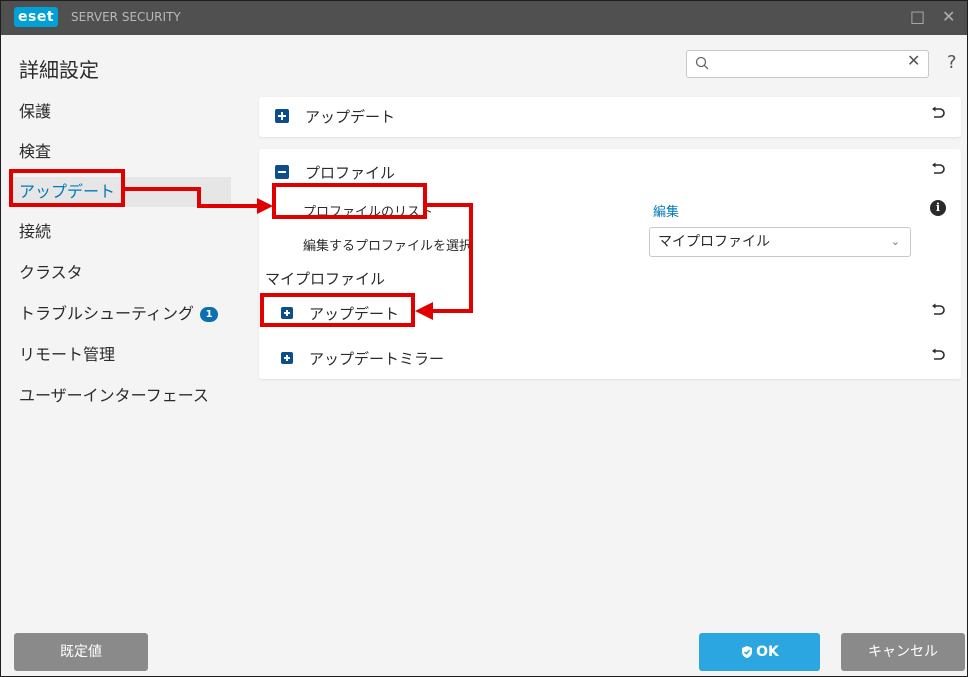 This screenshot has width=968, height=677. I want to click on search-box, so click(807, 64).